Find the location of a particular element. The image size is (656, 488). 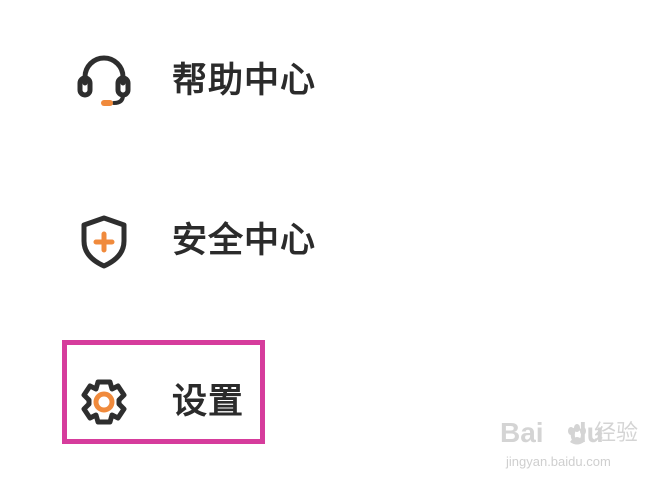

watermark-sub: 经验 is located at coordinates (616, 433).